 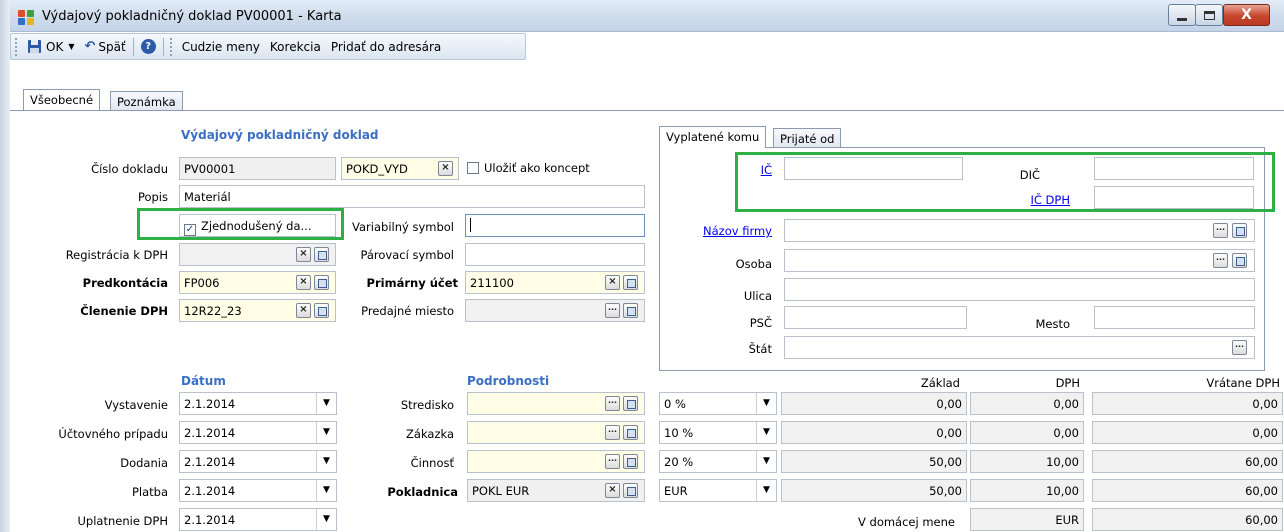 I want to click on cashbox-label: Pokladnica, so click(x=422, y=492).